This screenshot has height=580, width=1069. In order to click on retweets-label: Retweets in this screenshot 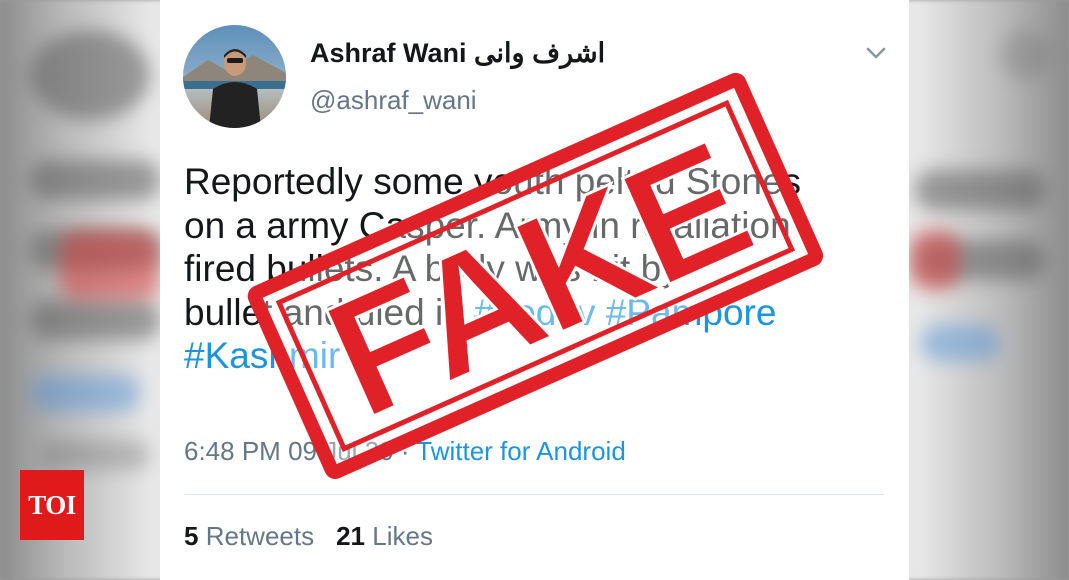, I will do `click(260, 536)`.